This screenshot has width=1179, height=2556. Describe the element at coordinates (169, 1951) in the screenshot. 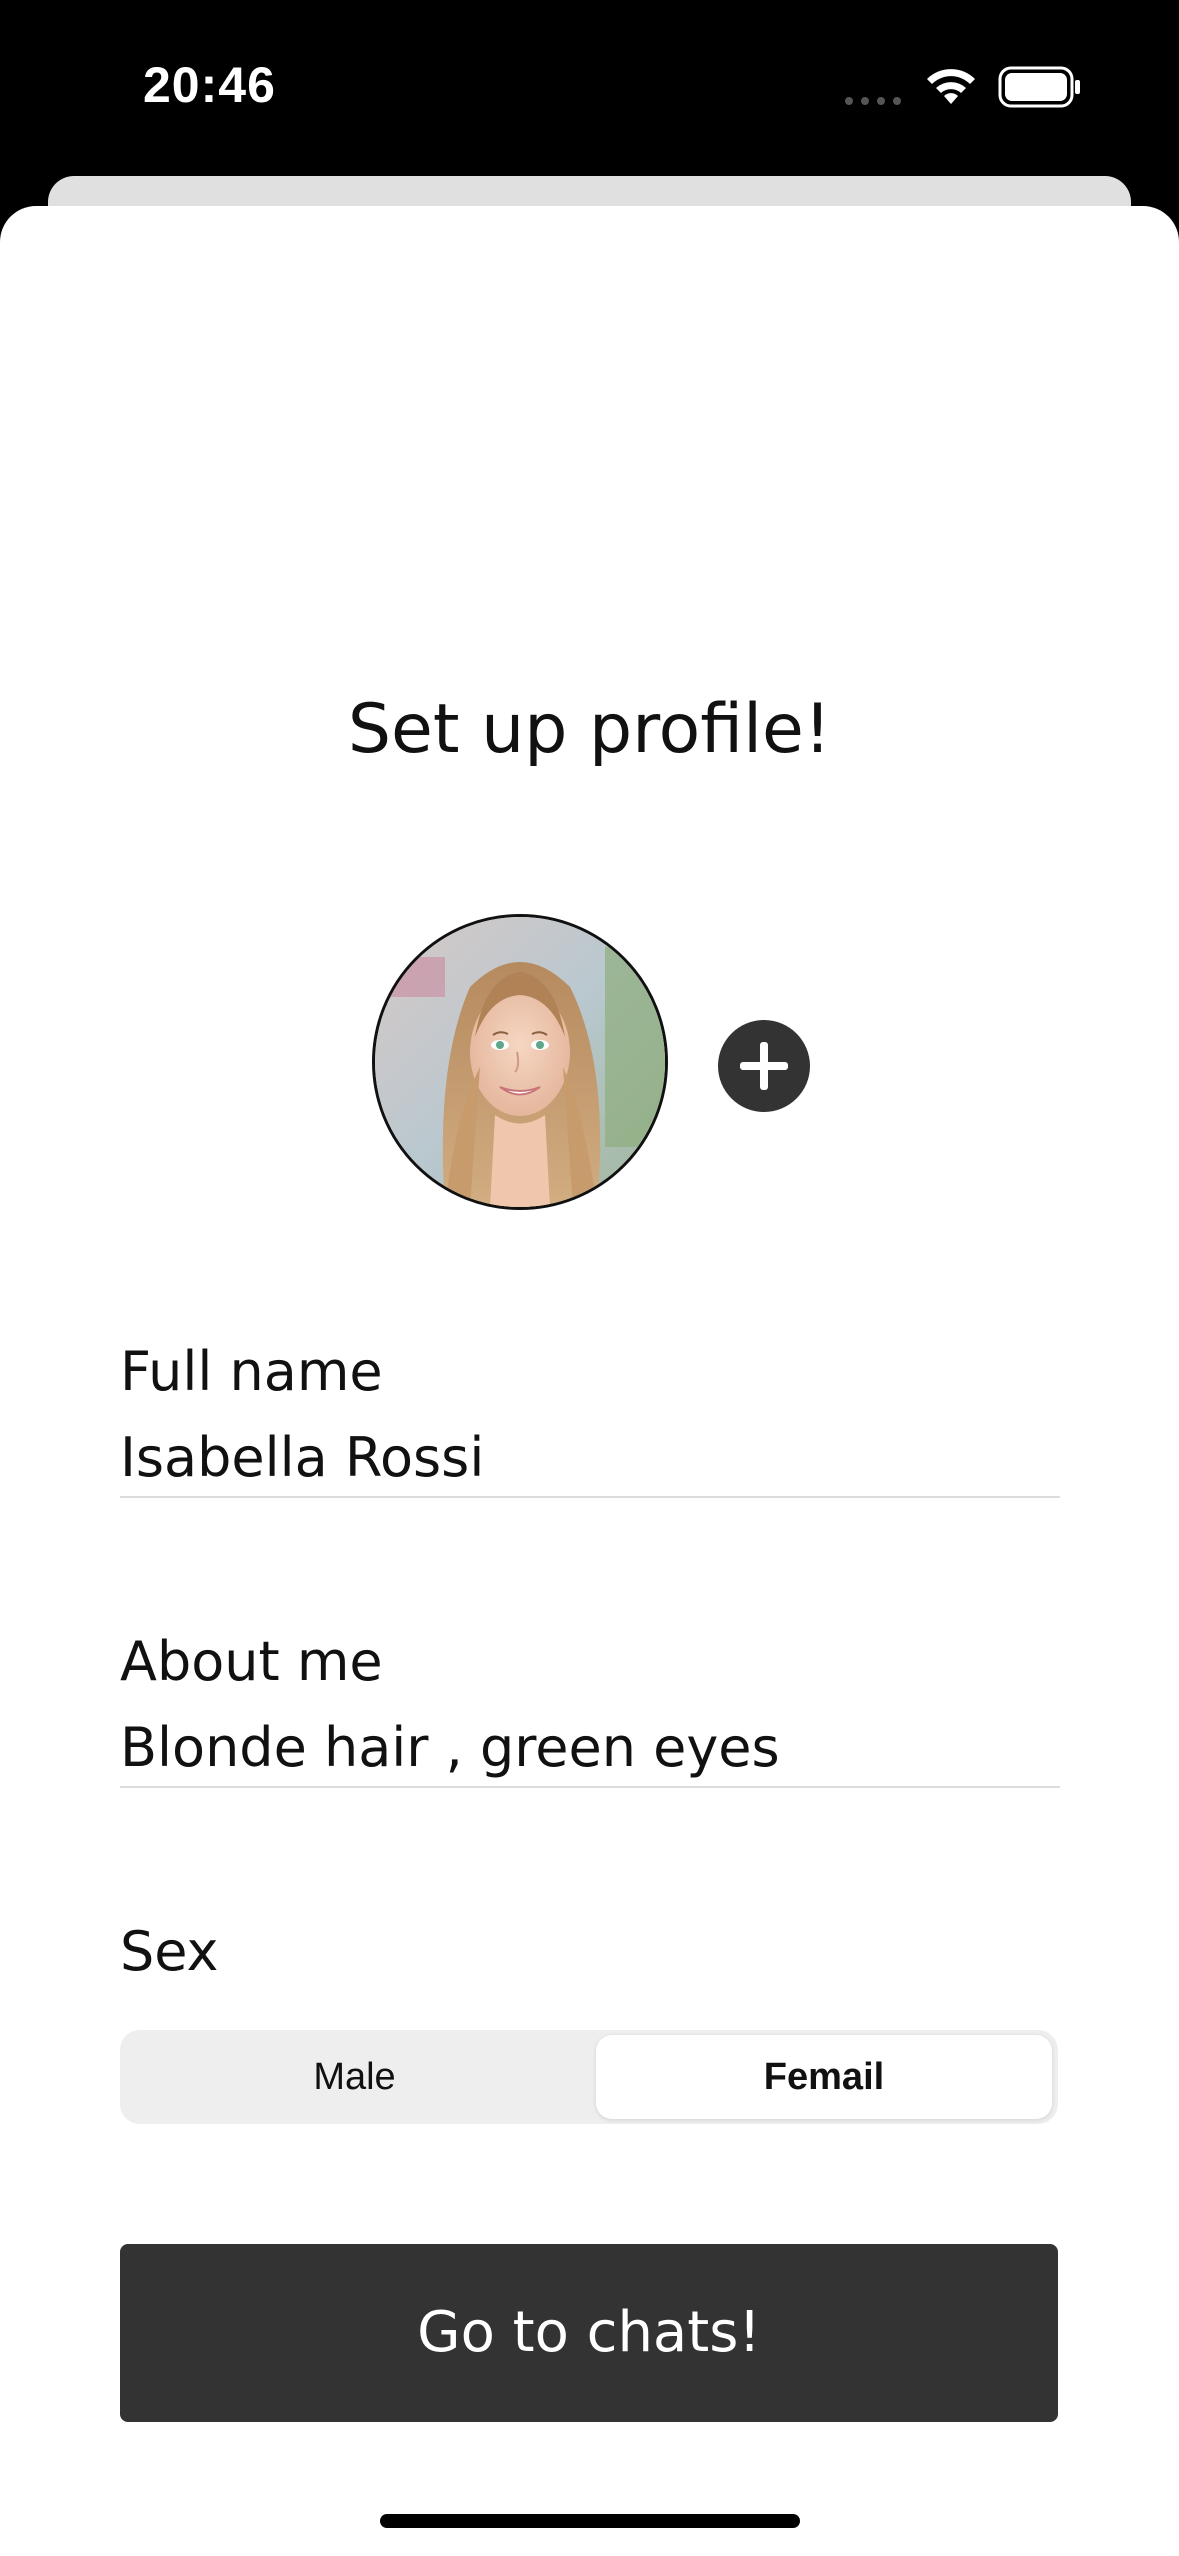

I see `sex-label: Sex` at that location.